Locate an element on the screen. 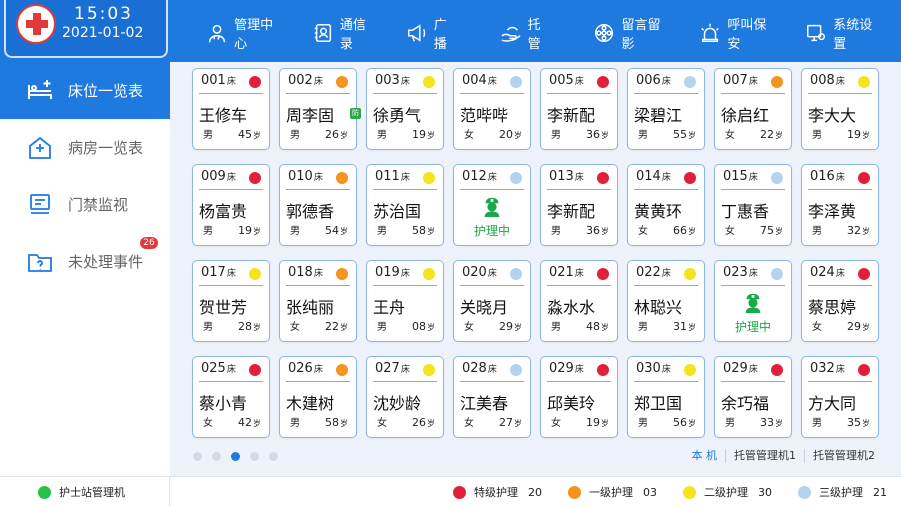 Image resolution: width=901 pixels, height=507 pixels. nav-hosting: 托 管 is located at coordinates (533, 33).